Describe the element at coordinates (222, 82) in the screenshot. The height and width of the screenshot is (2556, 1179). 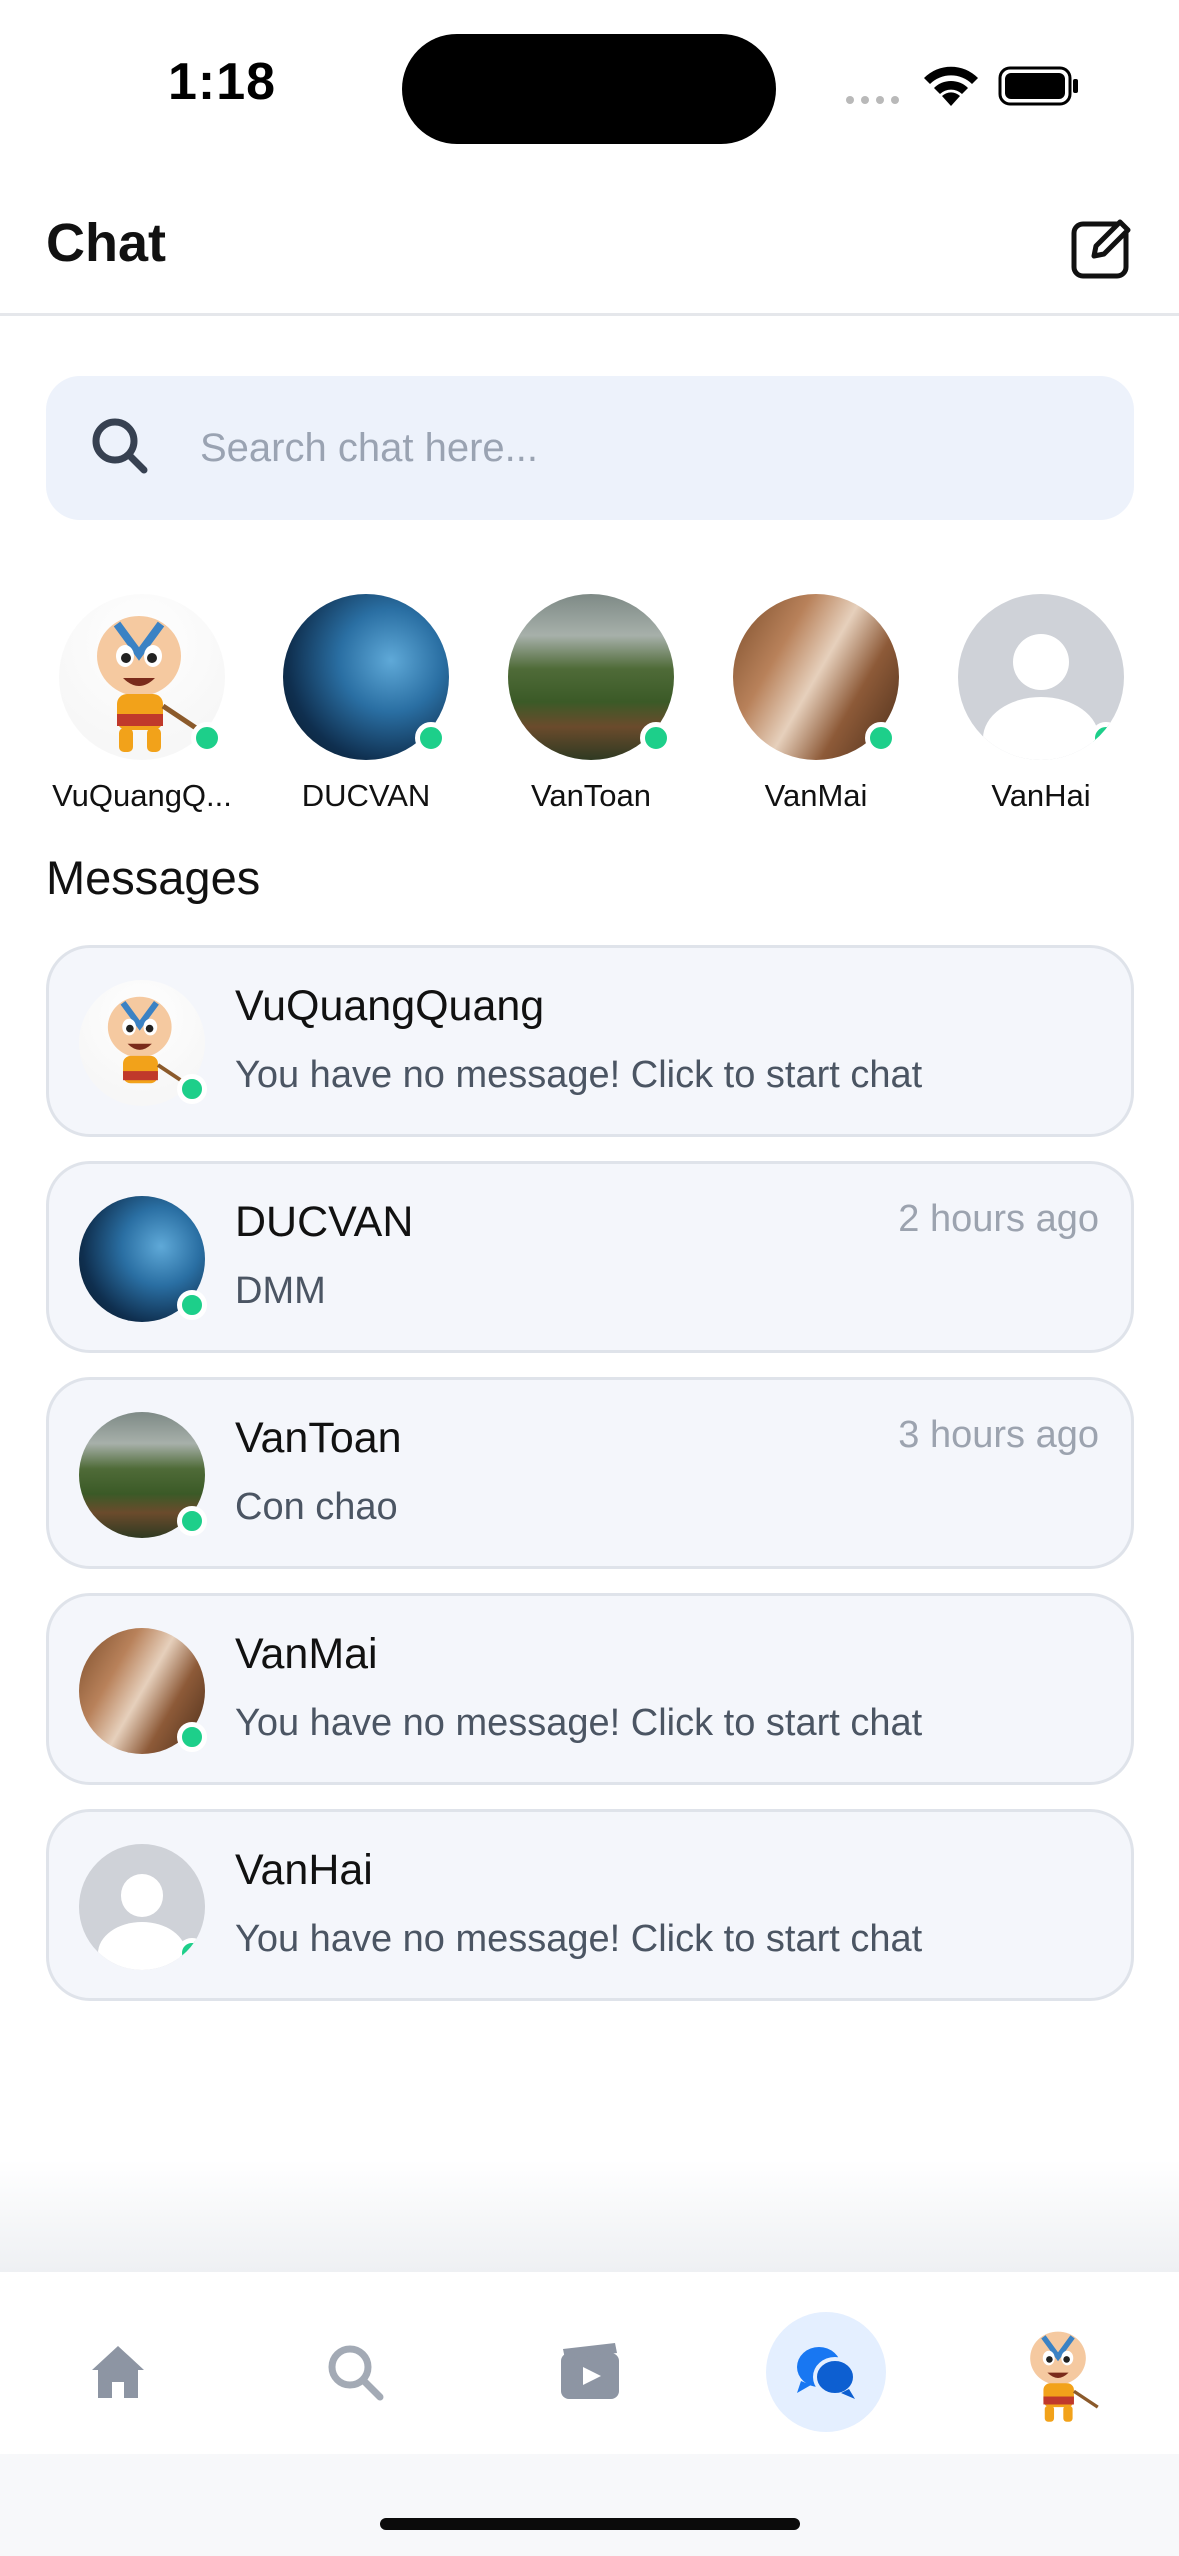
I see `status-time: 1:18` at that location.